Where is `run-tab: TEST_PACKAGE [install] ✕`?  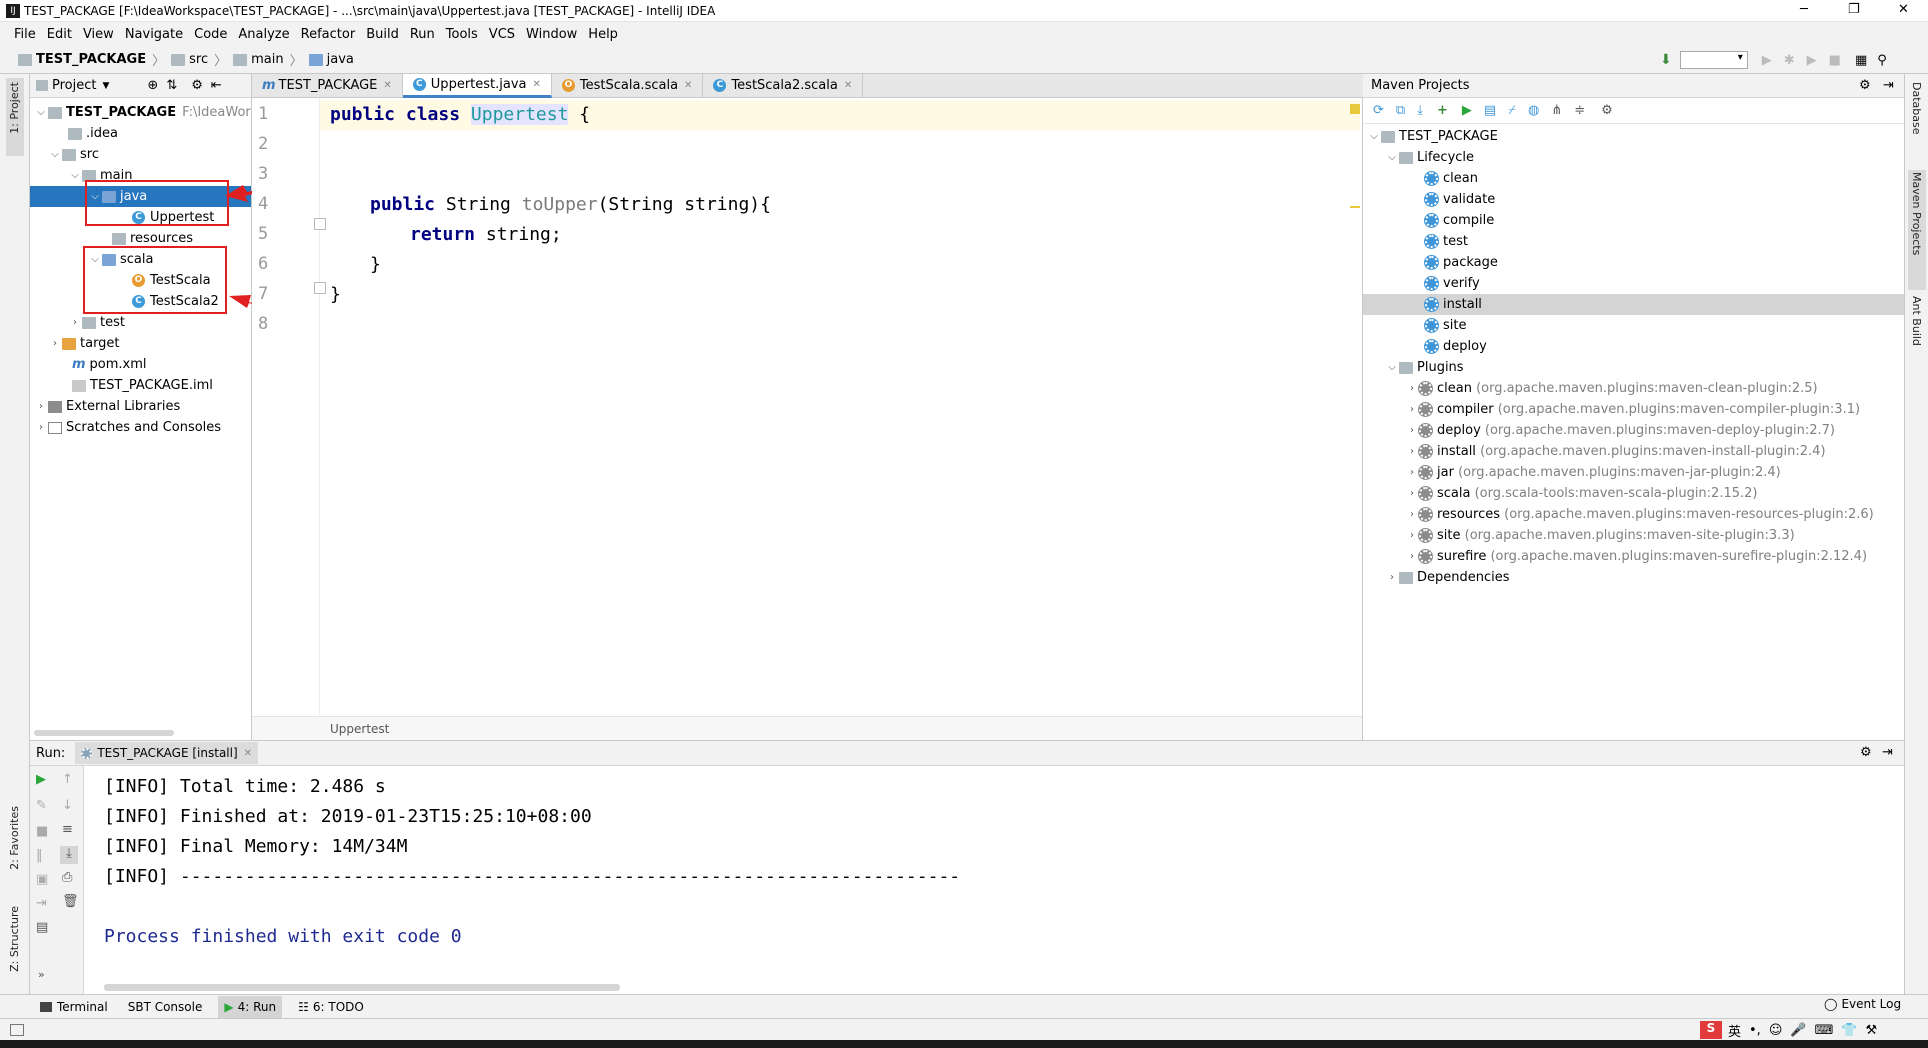
run-tab: TEST_PACKAGE [install] ✕ is located at coordinates (167, 753).